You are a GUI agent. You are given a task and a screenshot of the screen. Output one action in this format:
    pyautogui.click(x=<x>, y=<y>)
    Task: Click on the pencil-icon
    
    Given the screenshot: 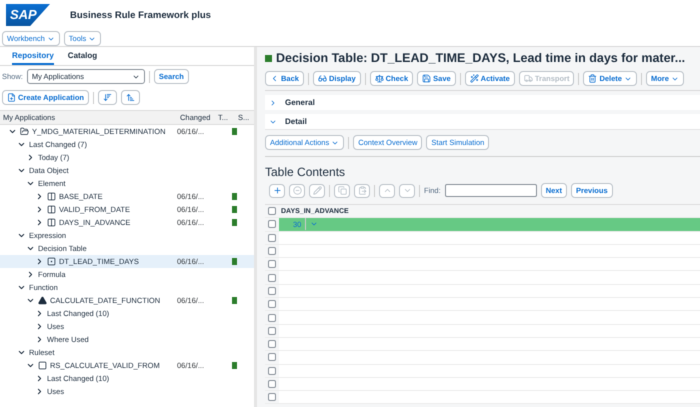 What is the action you would take?
    pyautogui.click(x=317, y=190)
    